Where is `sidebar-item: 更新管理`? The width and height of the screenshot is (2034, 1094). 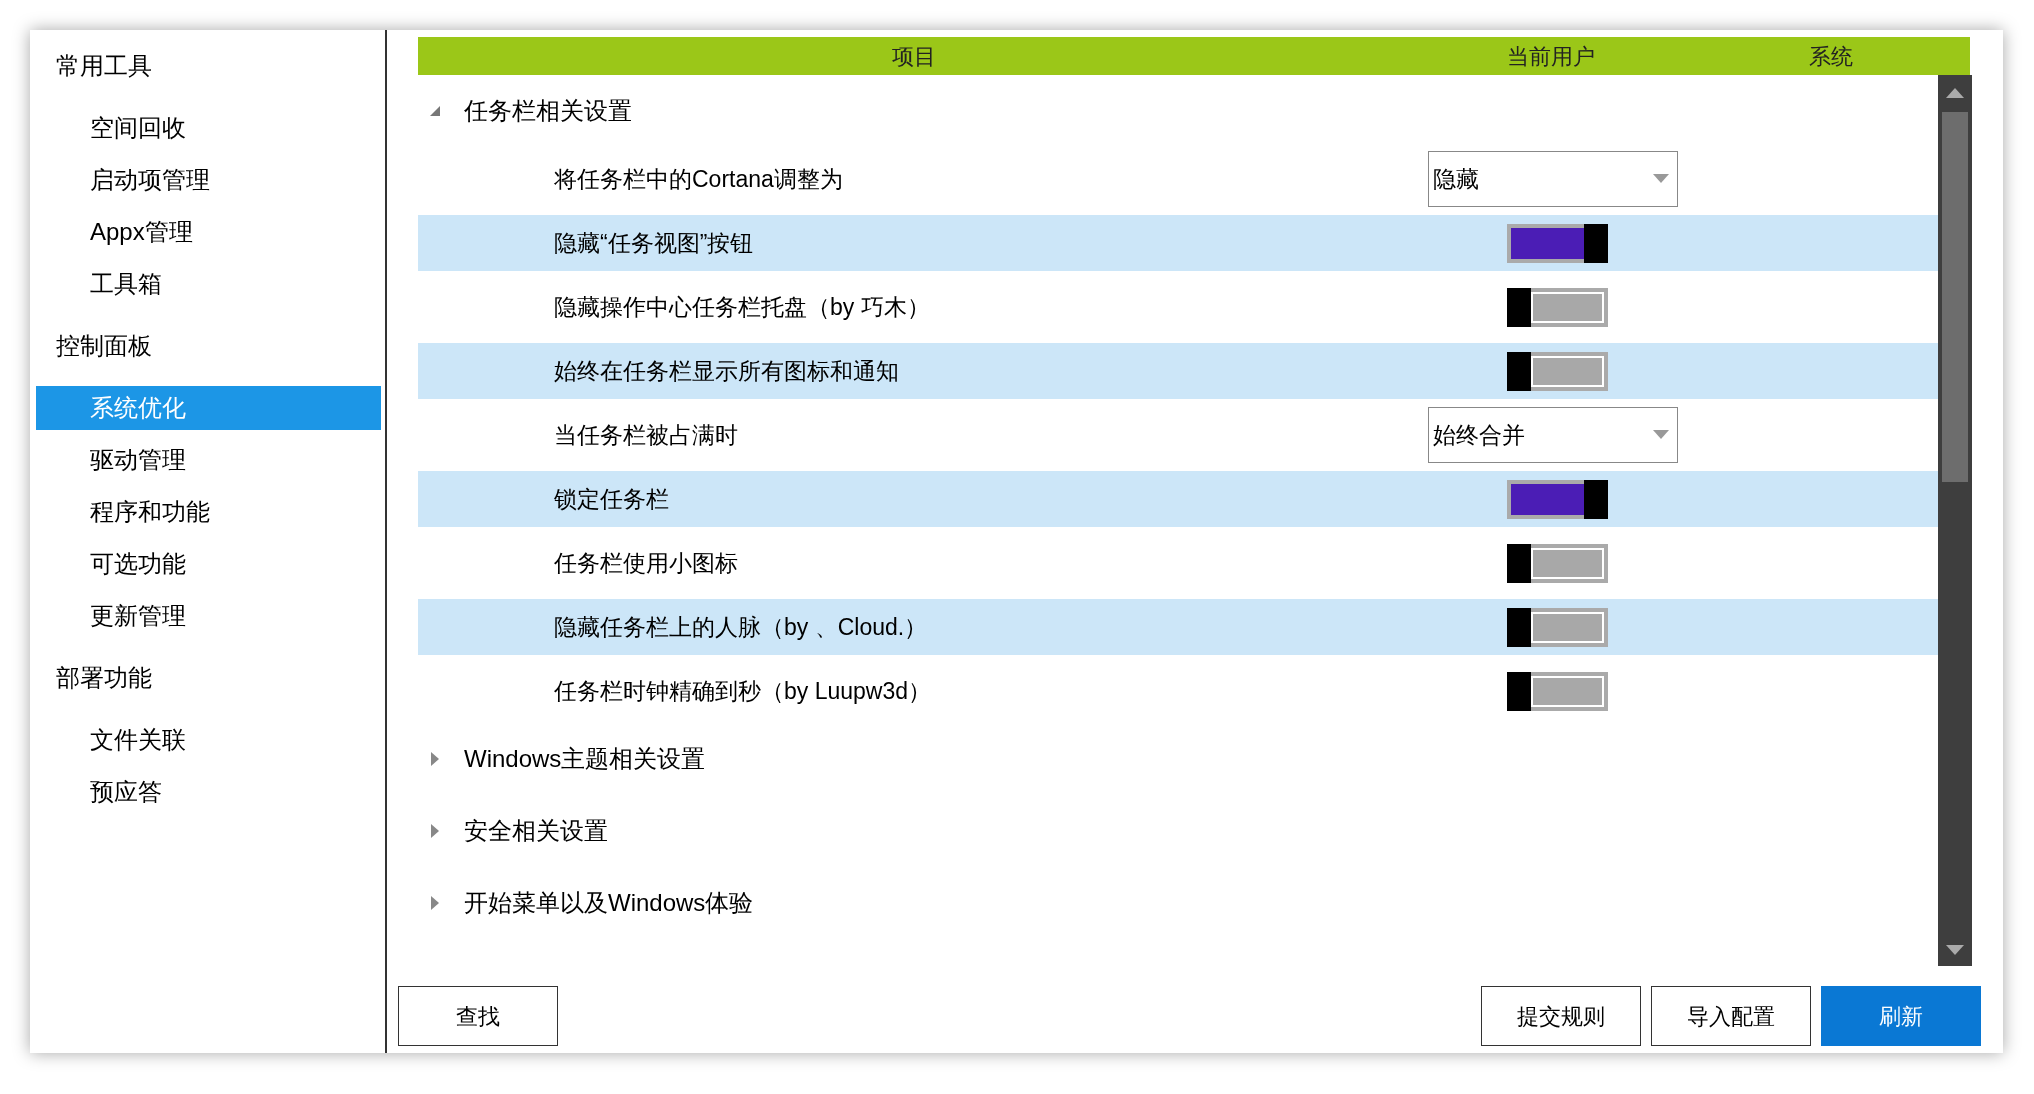 sidebar-item: 更新管理 is located at coordinates (208, 616).